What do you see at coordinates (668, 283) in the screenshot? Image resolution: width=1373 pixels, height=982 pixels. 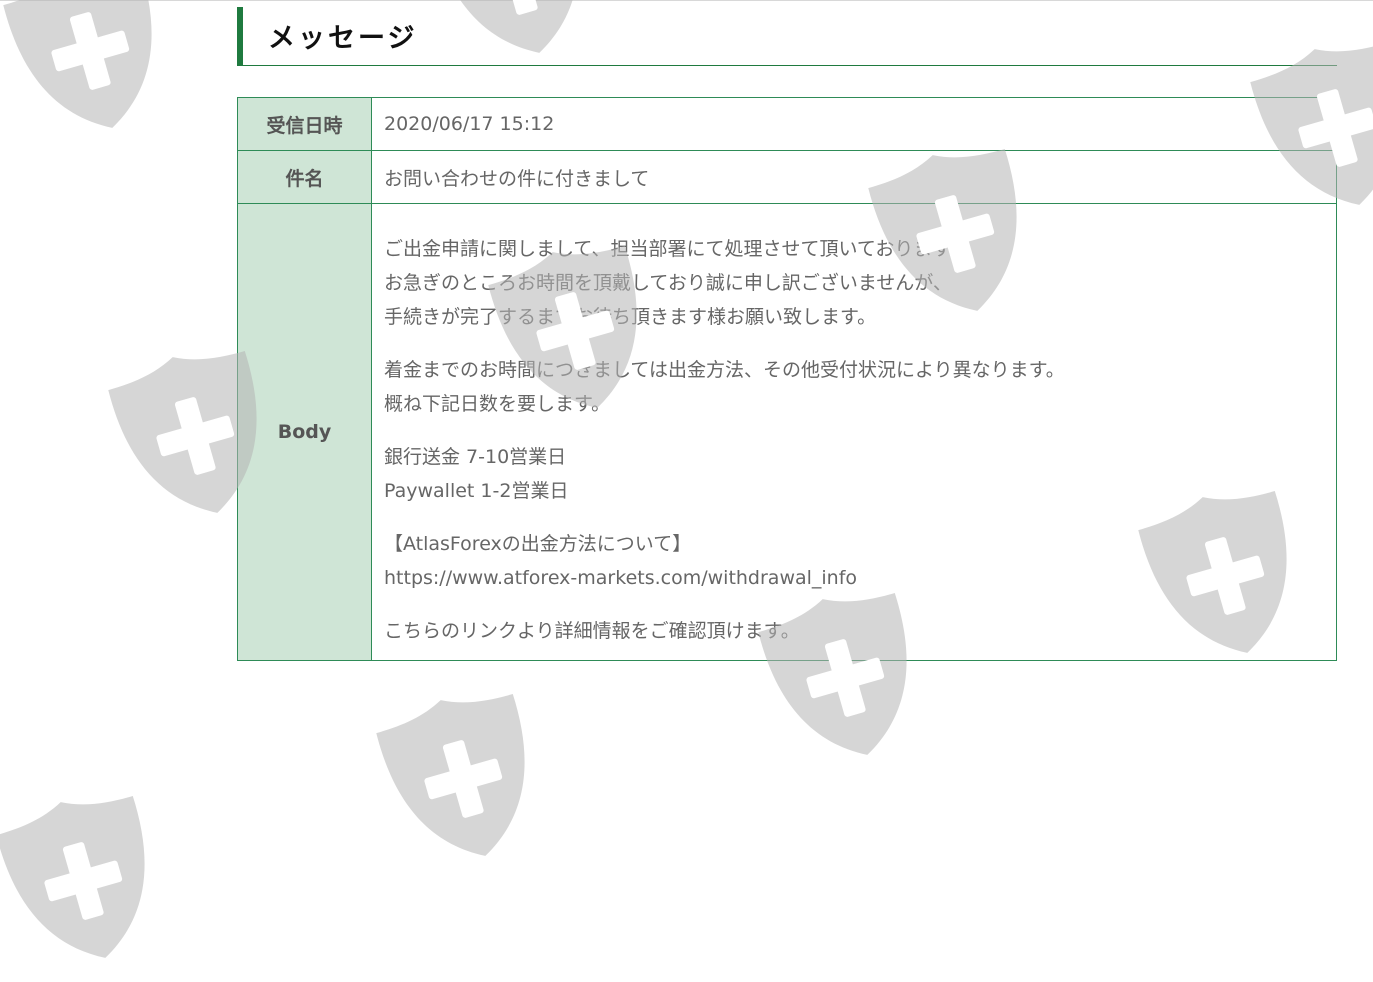 I see `body-line: お急ぎのところお時間を頂戴しており誠に申し訳ございませんが、` at bounding box center [668, 283].